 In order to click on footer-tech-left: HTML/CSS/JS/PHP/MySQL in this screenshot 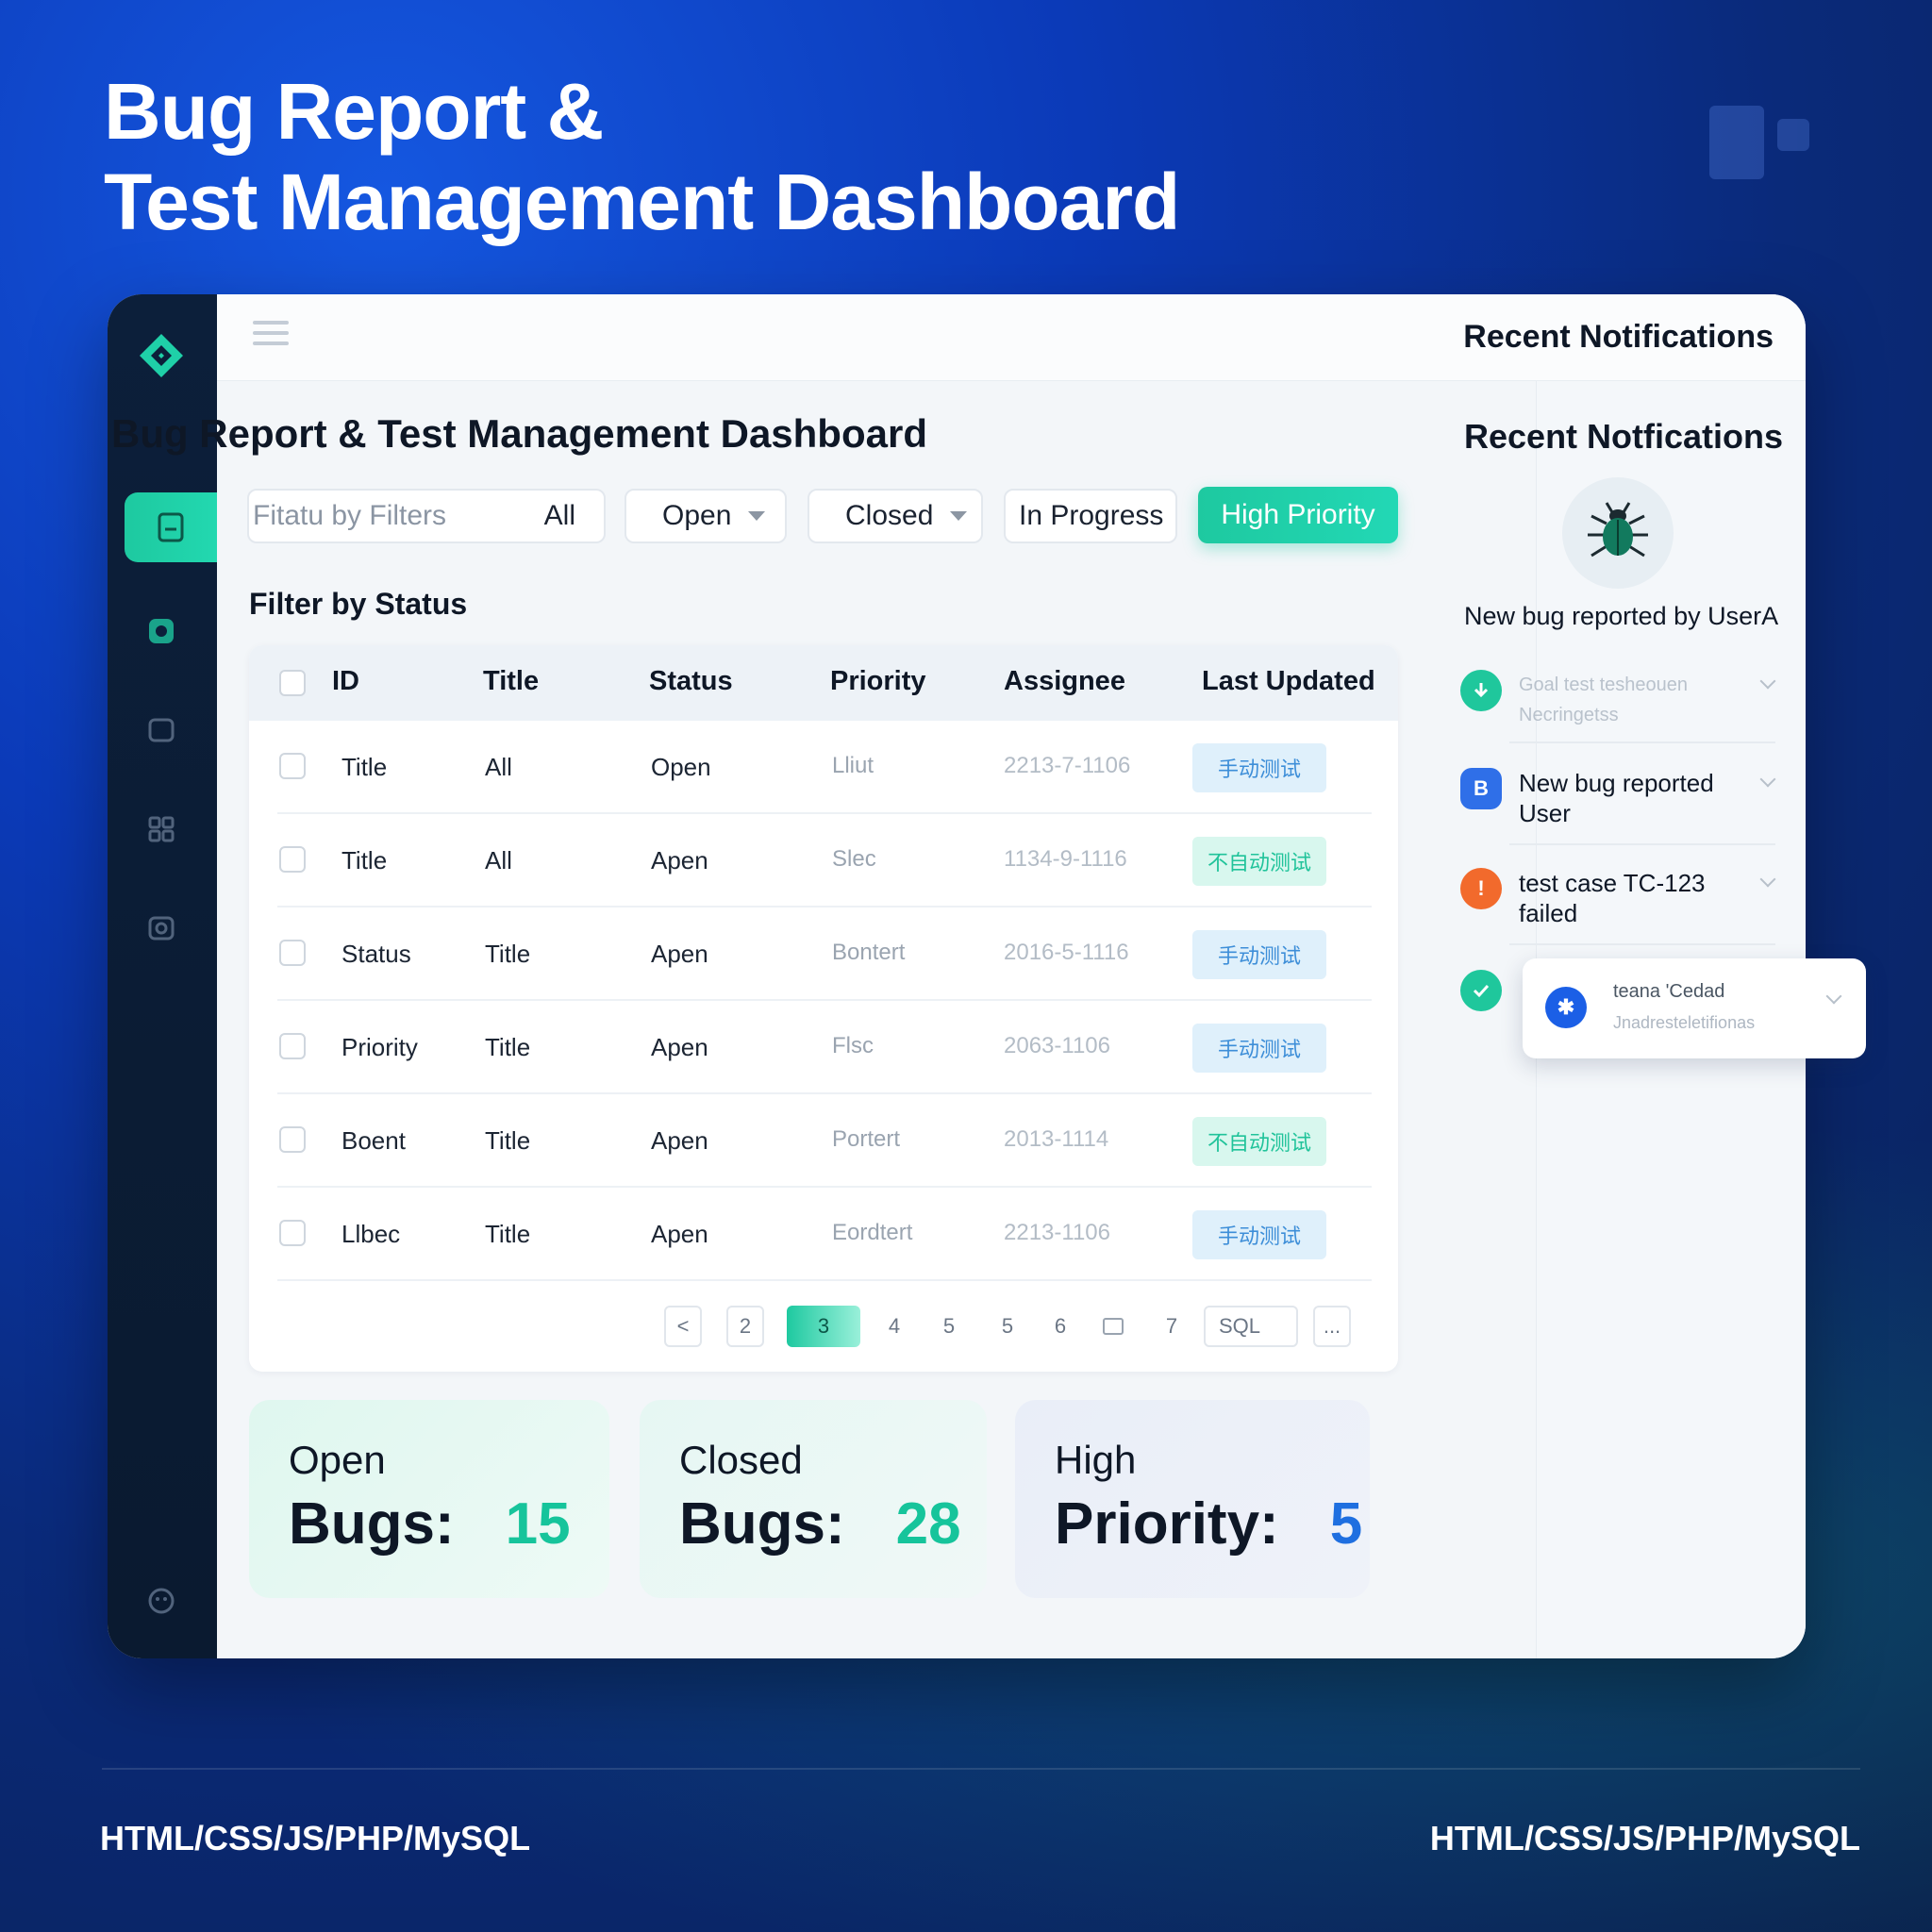, I will do `click(315, 1838)`.